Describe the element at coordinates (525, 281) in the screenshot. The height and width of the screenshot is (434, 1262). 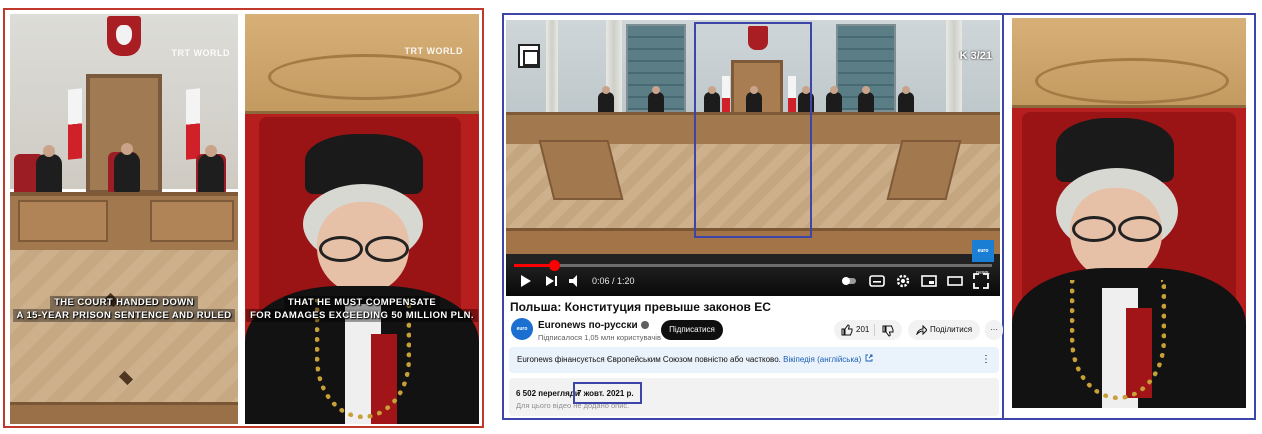
I see `play-icon` at that location.